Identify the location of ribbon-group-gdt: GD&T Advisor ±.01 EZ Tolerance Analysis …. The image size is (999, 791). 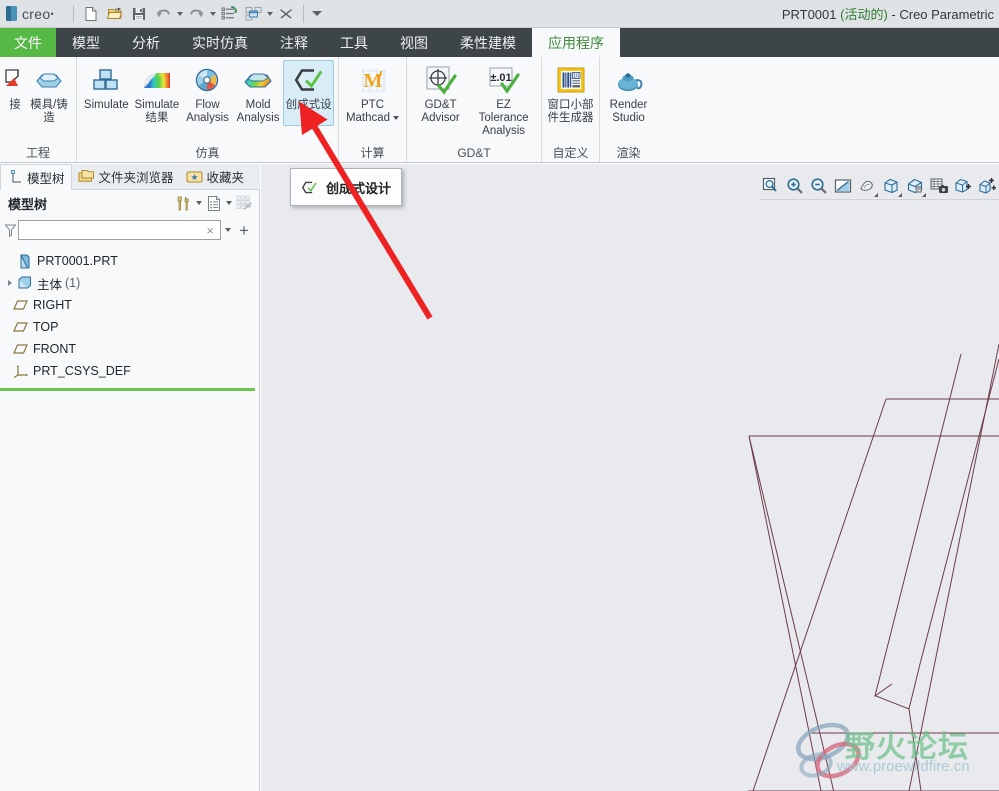
(473, 109).